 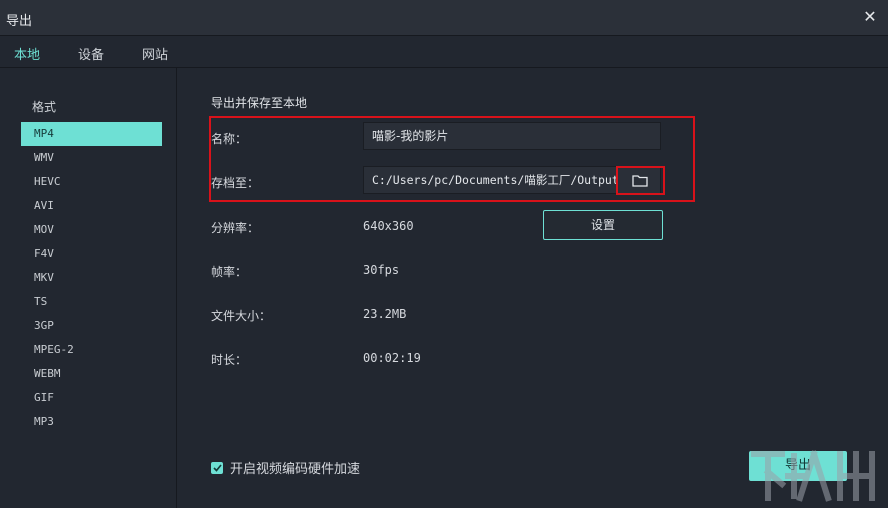 I want to click on settings-button: 设置, so click(x=603, y=225).